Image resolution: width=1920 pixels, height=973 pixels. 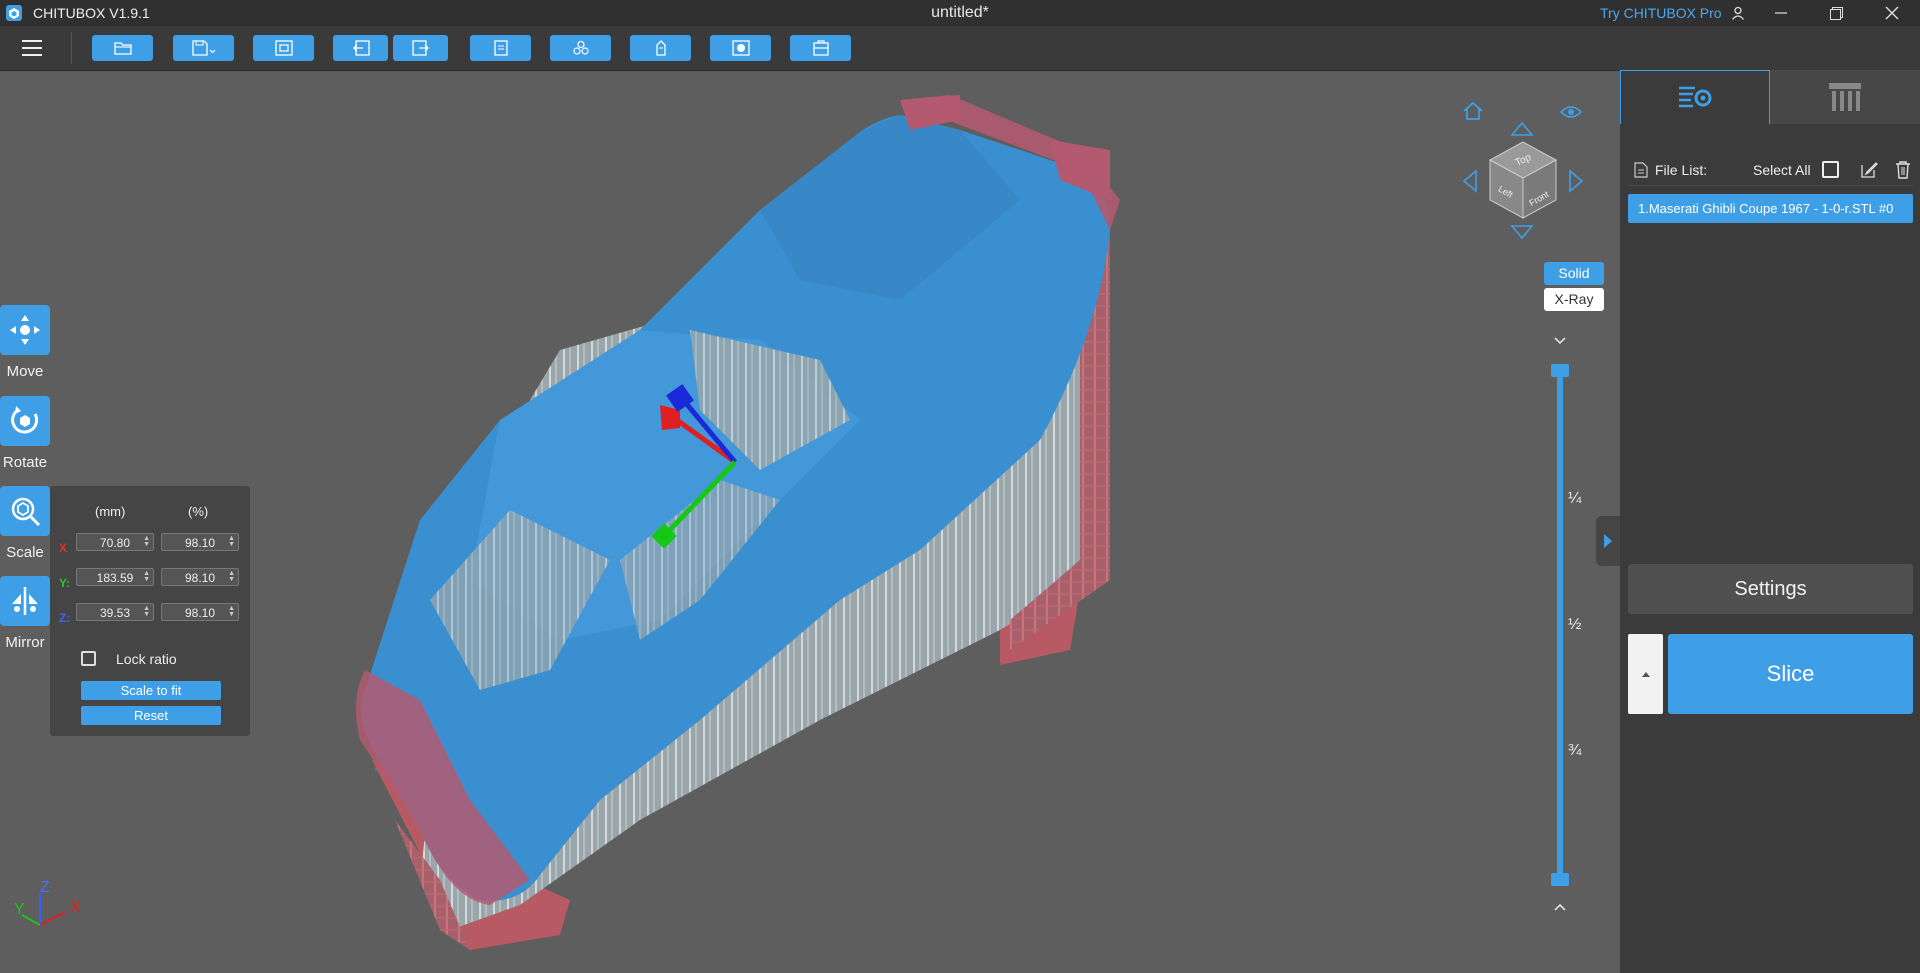 What do you see at coordinates (146, 659) in the screenshot?
I see `lock-ratio-label: Lock ratio` at bounding box center [146, 659].